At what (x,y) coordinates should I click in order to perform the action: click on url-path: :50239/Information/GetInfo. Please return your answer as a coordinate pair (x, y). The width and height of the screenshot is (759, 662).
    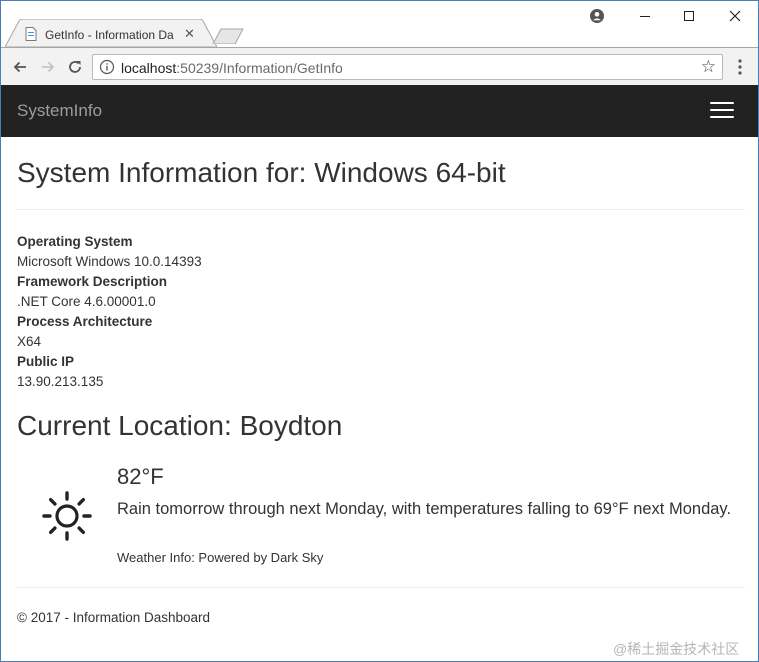
    Looking at the image, I should click on (259, 68).